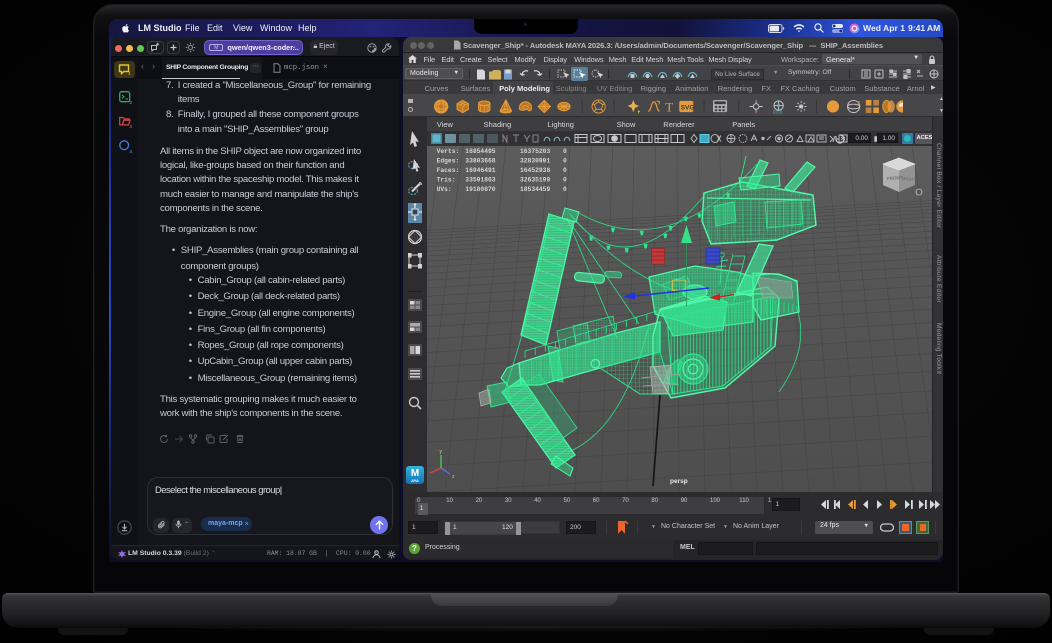 This screenshot has height=643, width=1052. I want to click on svg-text: 32635199, so click(535, 180).